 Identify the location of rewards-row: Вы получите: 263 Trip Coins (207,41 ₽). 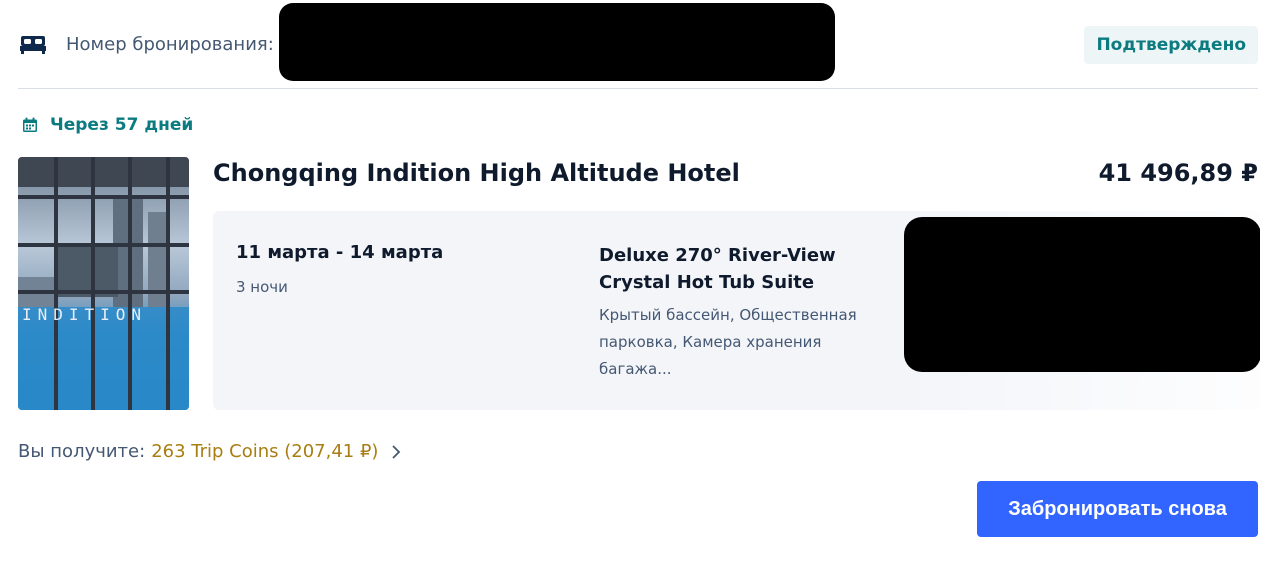
(210, 451).